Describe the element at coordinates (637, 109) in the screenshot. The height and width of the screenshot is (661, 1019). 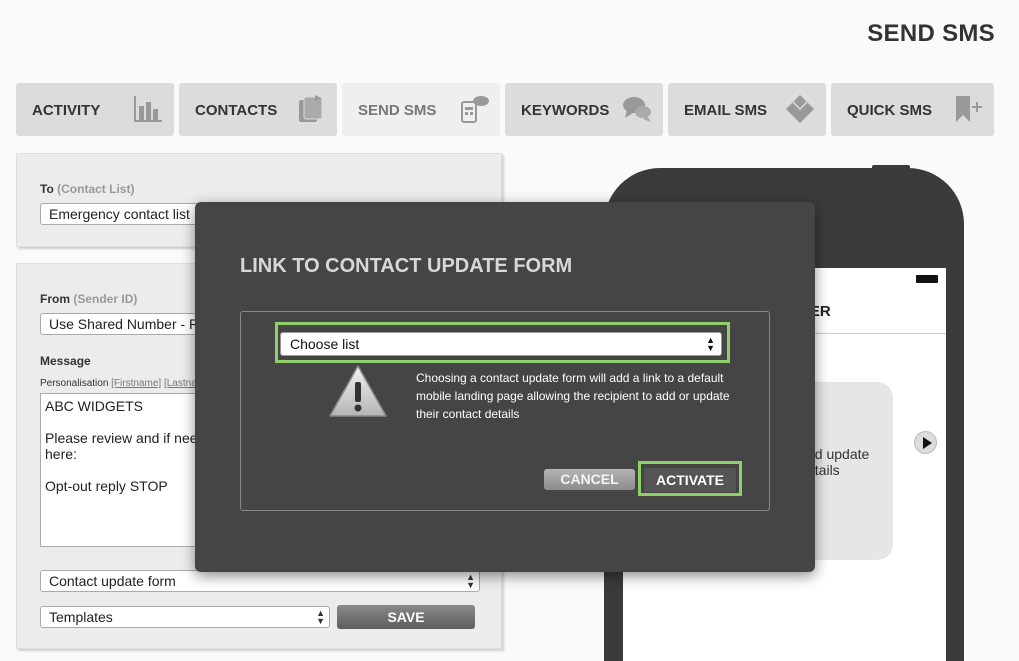
I see `speech-bubbles-icon` at that location.